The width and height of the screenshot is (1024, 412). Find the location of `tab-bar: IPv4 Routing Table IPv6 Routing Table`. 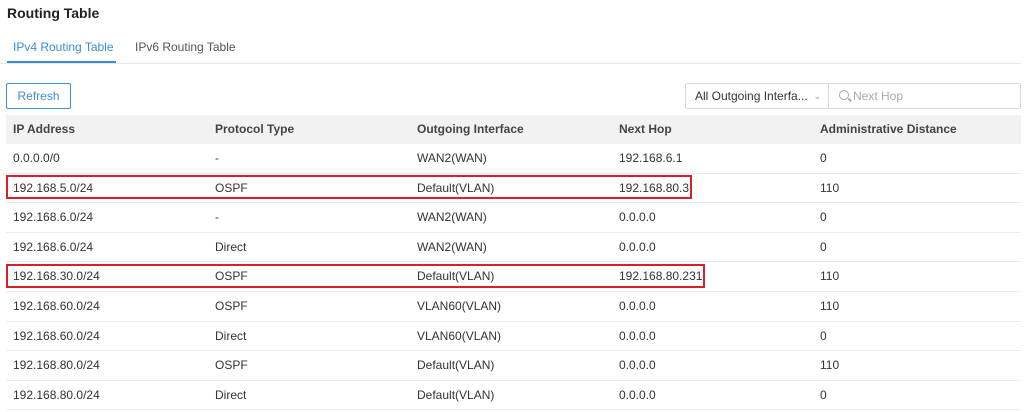

tab-bar: IPv4 Routing Table IPv6 Routing Table is located at coordinates (510, 50).